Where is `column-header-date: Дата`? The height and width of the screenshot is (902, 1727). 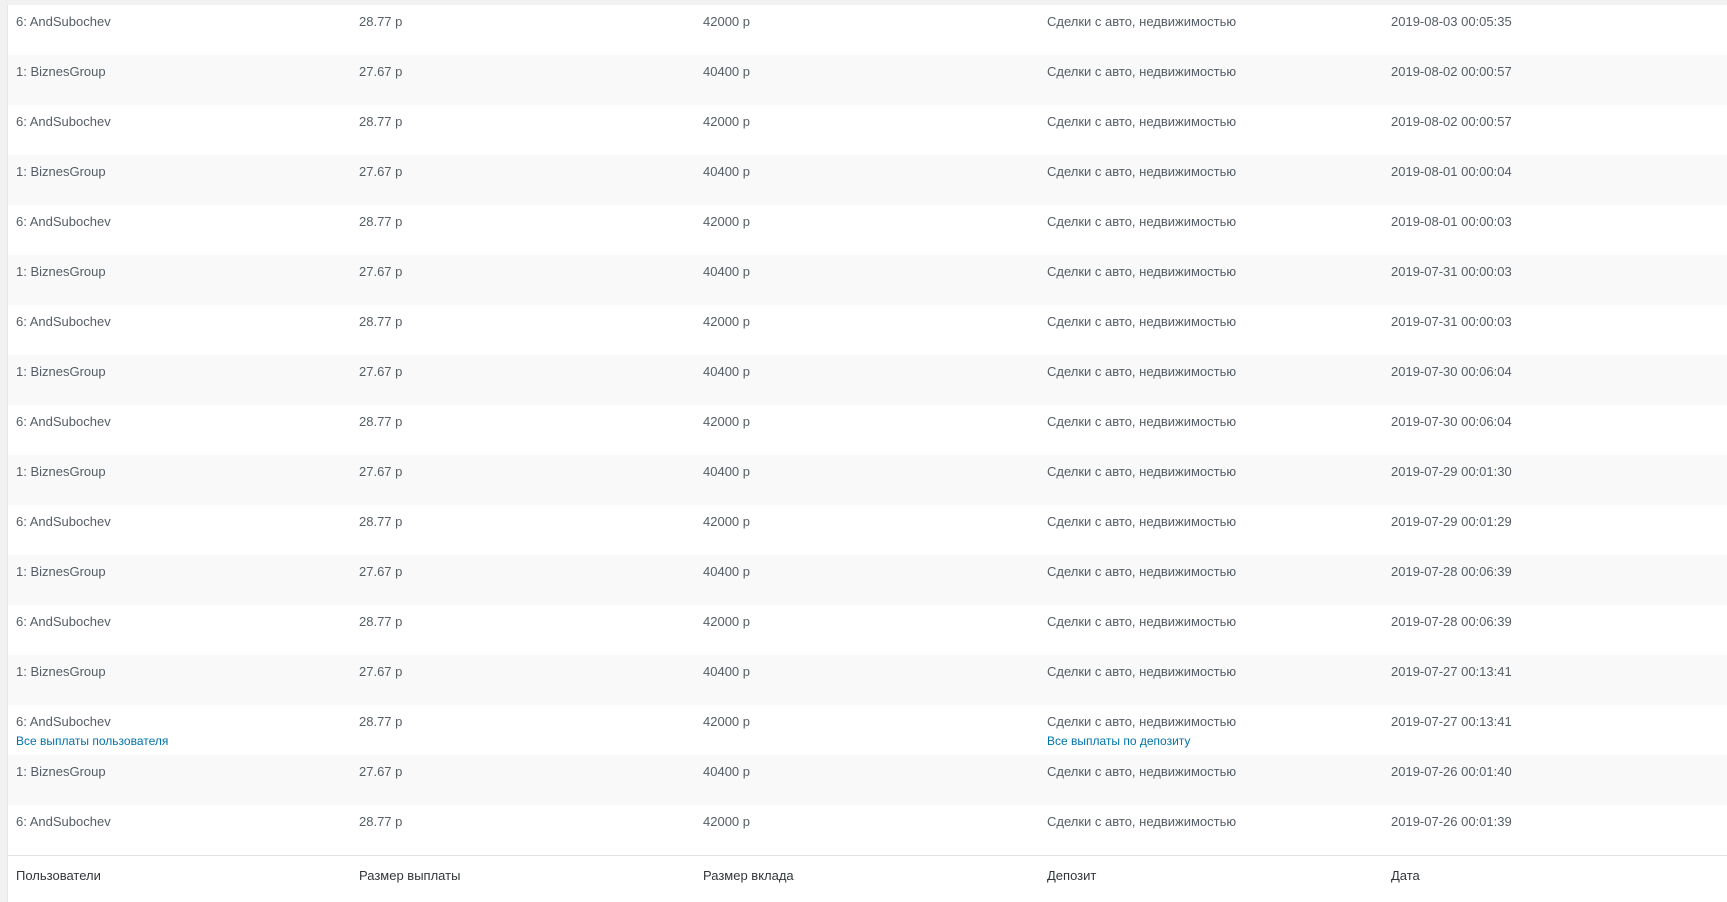 column-header-date: Дата is located at coordinates (1405, 876).